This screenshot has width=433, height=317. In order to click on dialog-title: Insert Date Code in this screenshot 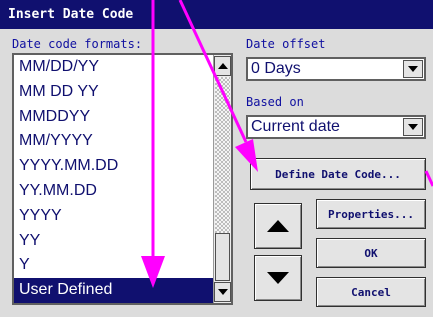, I will do `click(216, 14)`.